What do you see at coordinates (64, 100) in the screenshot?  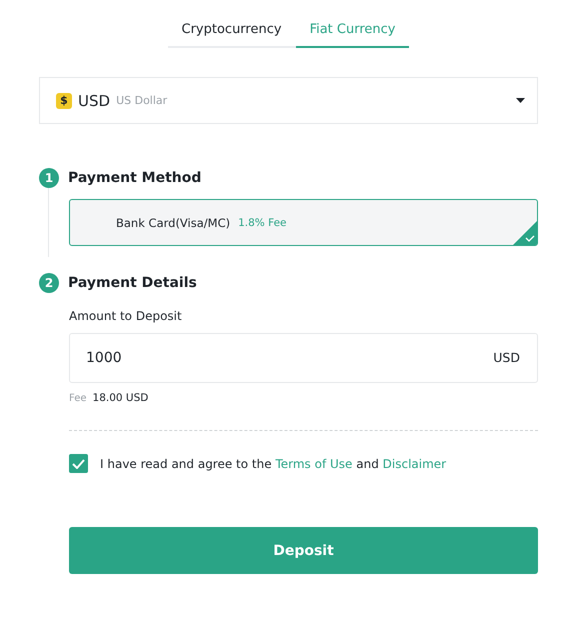 I see `coin-icon: $` at bounding box center [64, 100].